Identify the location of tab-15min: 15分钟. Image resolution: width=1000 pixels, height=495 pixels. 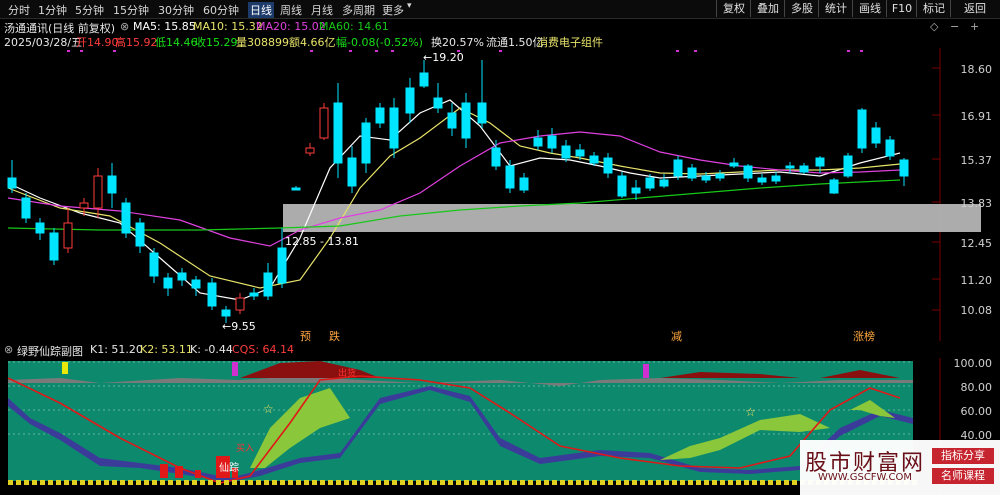
(131, 10).